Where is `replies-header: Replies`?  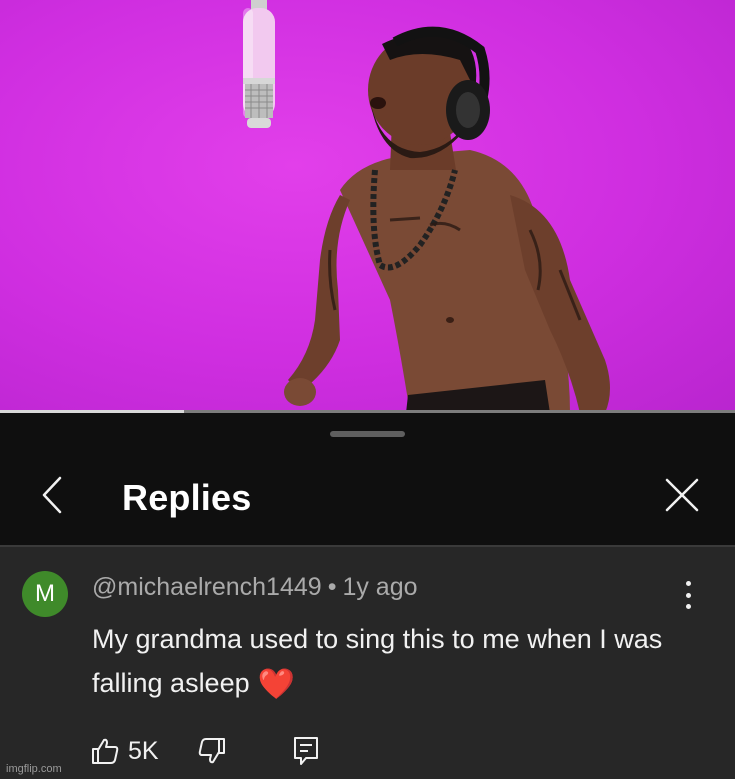
replies-header: Replies is located at coordinates (367, 503).